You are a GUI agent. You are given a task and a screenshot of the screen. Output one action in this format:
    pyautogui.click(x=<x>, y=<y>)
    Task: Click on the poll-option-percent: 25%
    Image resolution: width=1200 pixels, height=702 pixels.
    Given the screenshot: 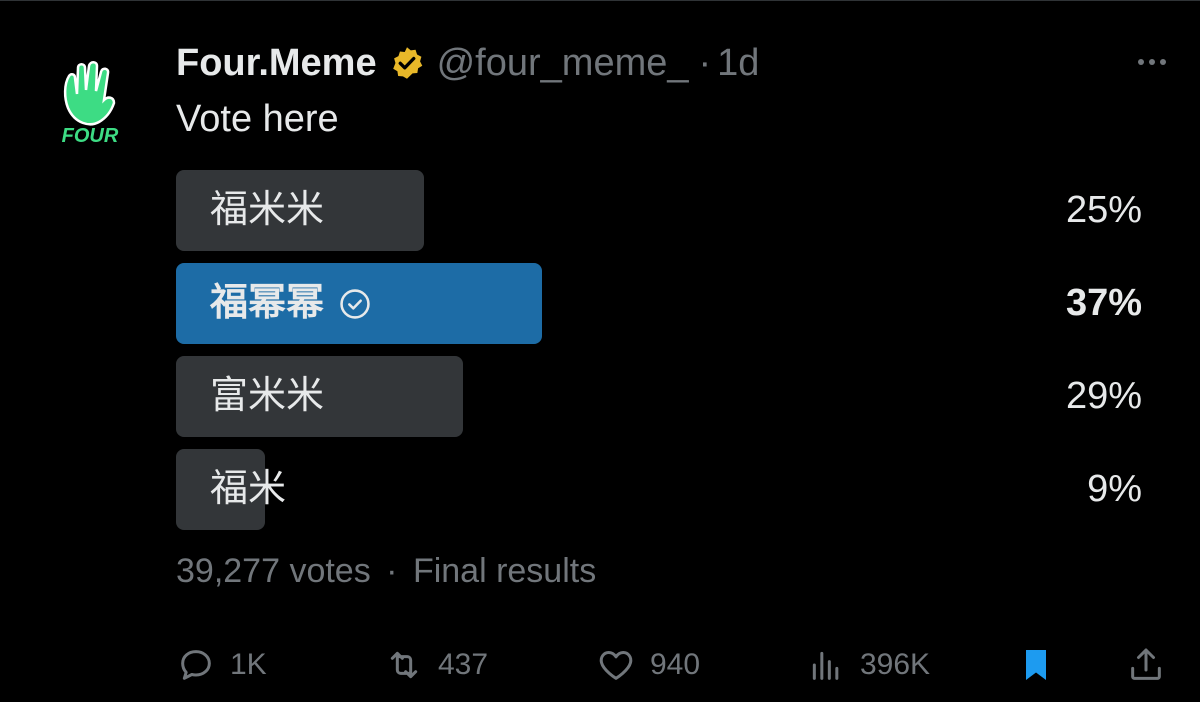 What is the action you would take?
    pyautogui.click(x=1103, y=210)
    